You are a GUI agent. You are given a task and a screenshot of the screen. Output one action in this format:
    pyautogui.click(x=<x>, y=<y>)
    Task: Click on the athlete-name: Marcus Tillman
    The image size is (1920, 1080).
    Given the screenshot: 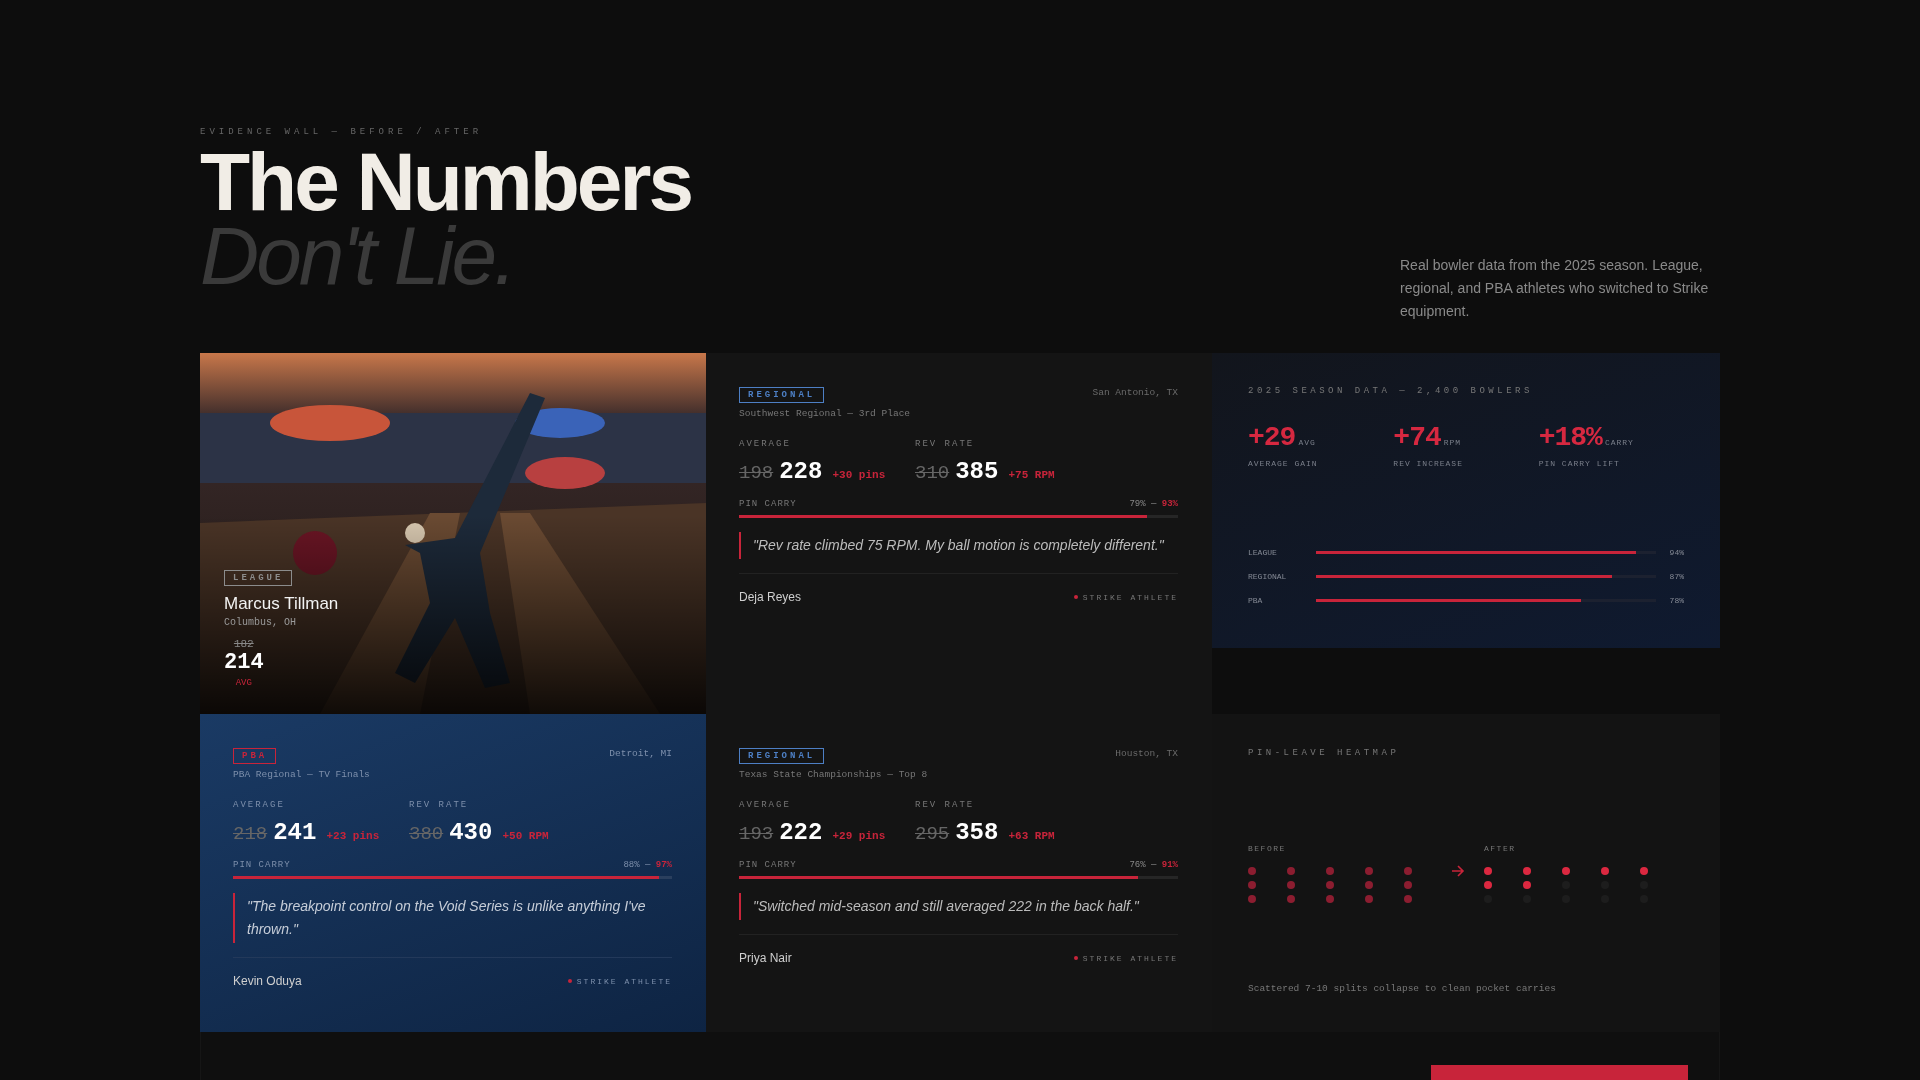 What is the action you would take?
    pyautogui.click(x=281, y=604)
    